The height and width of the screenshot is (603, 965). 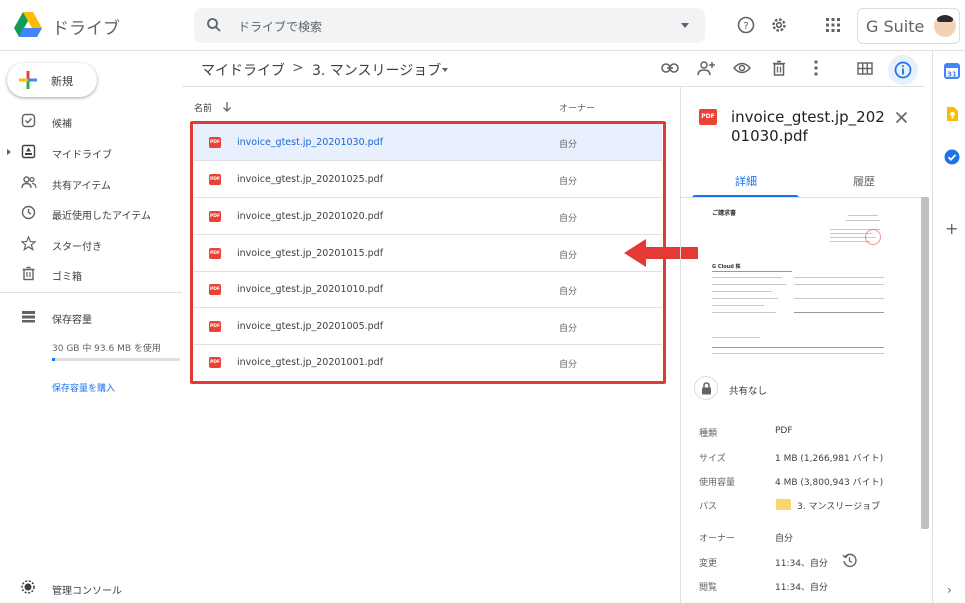 I want to click on tabs-divider, so click(x=802, y=197).